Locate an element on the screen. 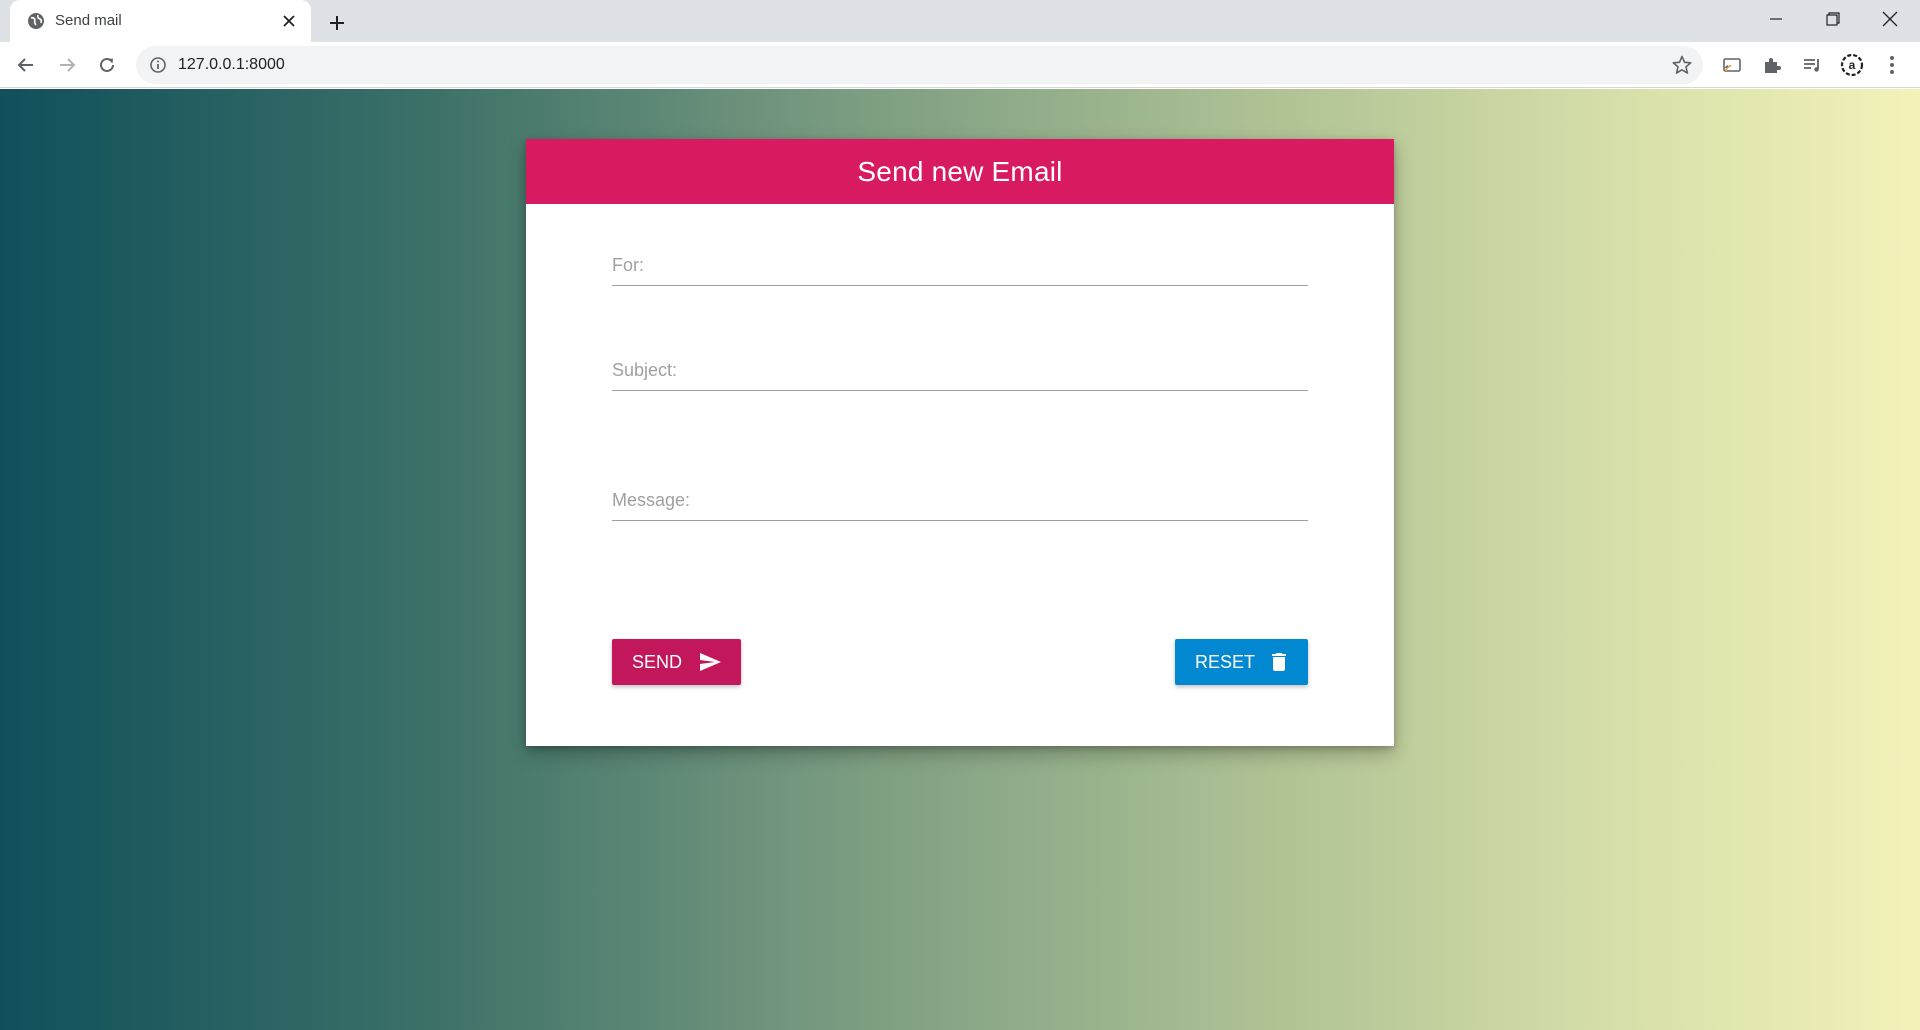  browser-tab: Send mail is located at coordinates (160, 21).